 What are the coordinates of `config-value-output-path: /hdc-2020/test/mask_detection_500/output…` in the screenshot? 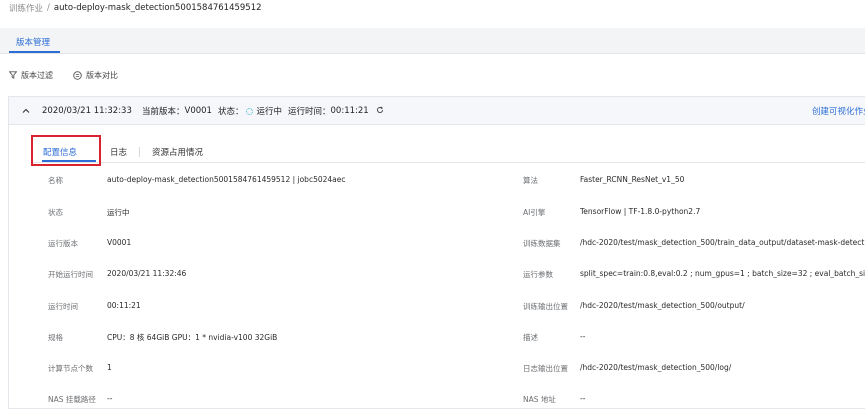 It's located at (722, 305).